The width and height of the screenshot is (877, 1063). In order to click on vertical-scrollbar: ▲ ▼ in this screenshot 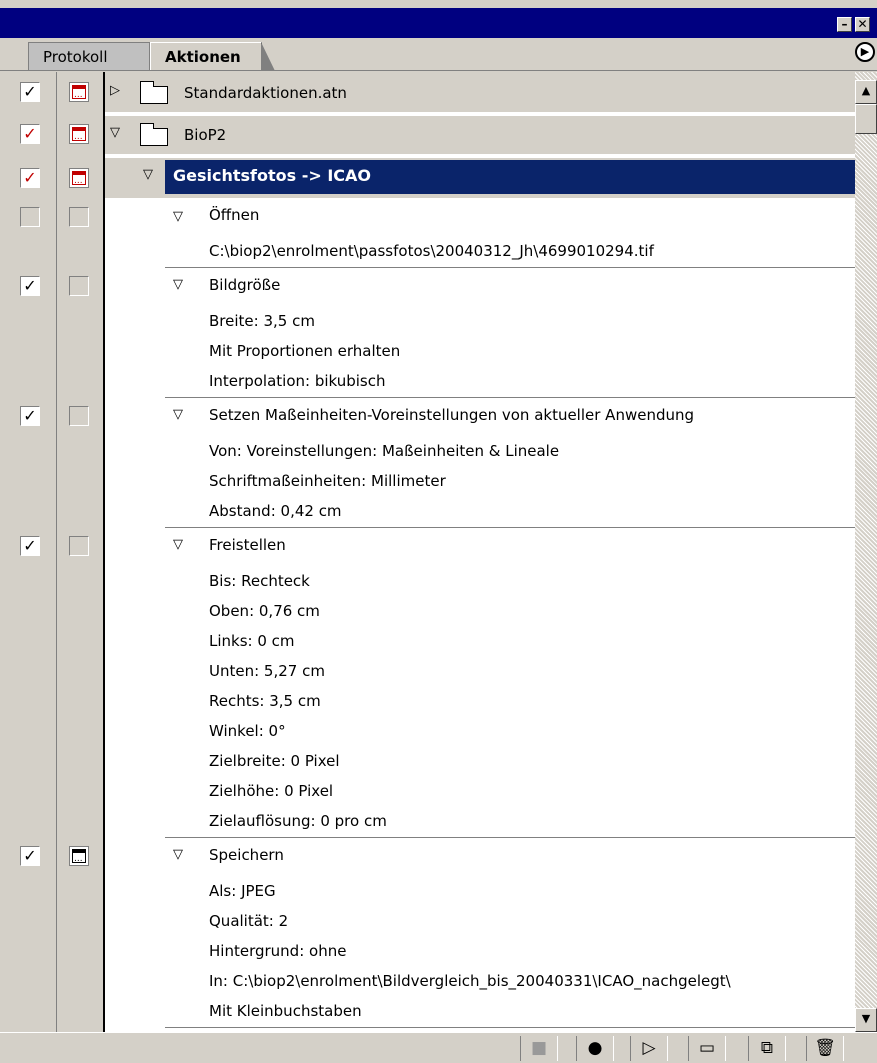, I will do `click(866, 552)`.